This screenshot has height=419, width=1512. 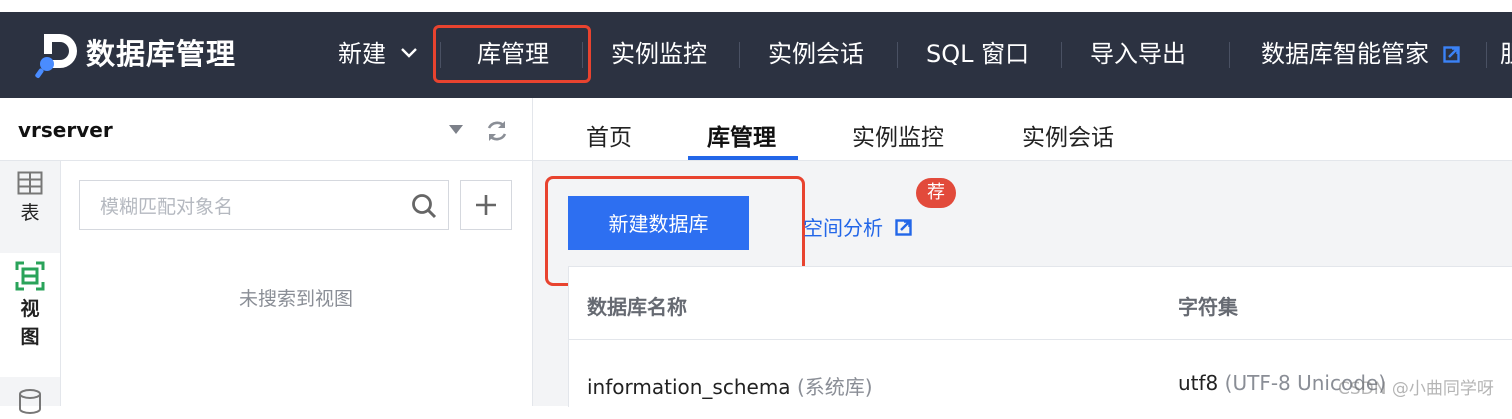 I want to click on nav-db-smart-butler-label: 数据库智能管家, so click(x=1345, y=54).